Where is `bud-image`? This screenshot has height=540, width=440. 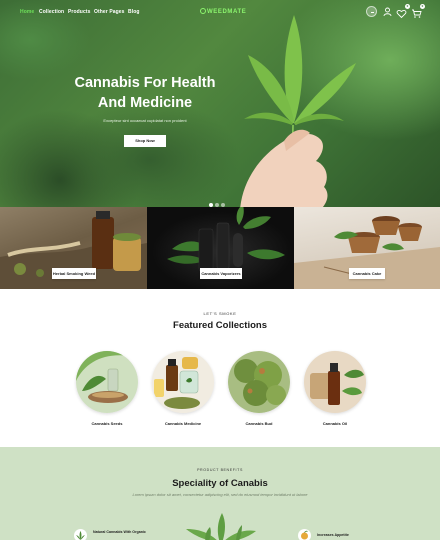 bud-image is located at coordinates (259, 382).